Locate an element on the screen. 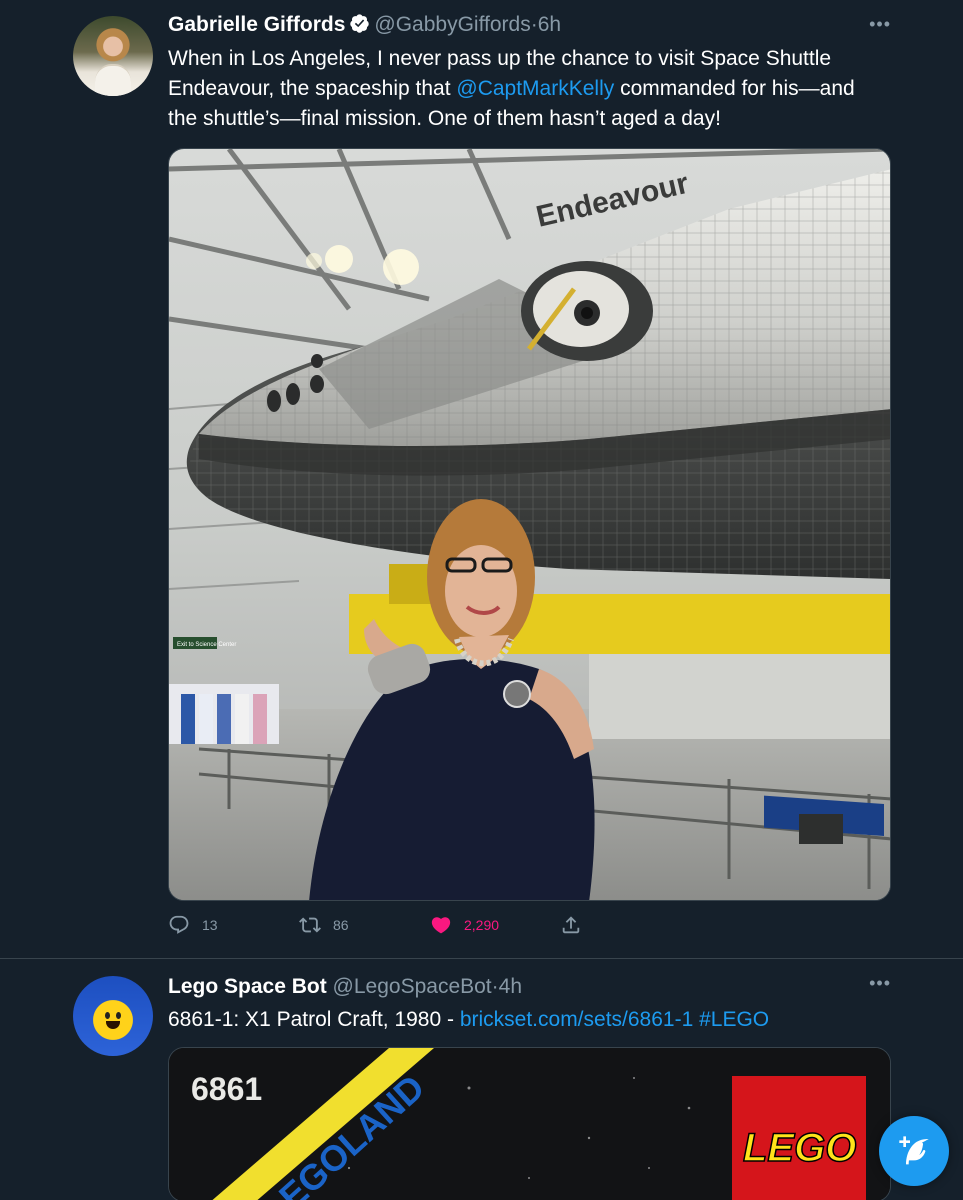  tweet-text-part: 6861-1: X1 Patrol Craft, 1980 - is located at coordinates (314, 1019).